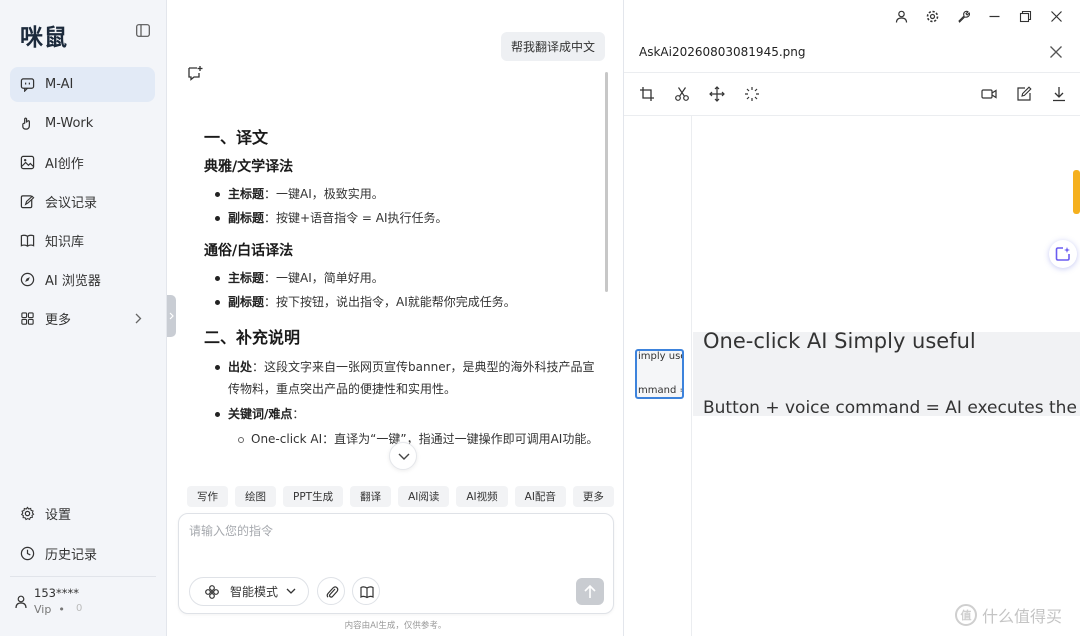  Describe the element at coordinates (255, 496) in the screenshot. I see `chip-drawing: 绘图` at that location.